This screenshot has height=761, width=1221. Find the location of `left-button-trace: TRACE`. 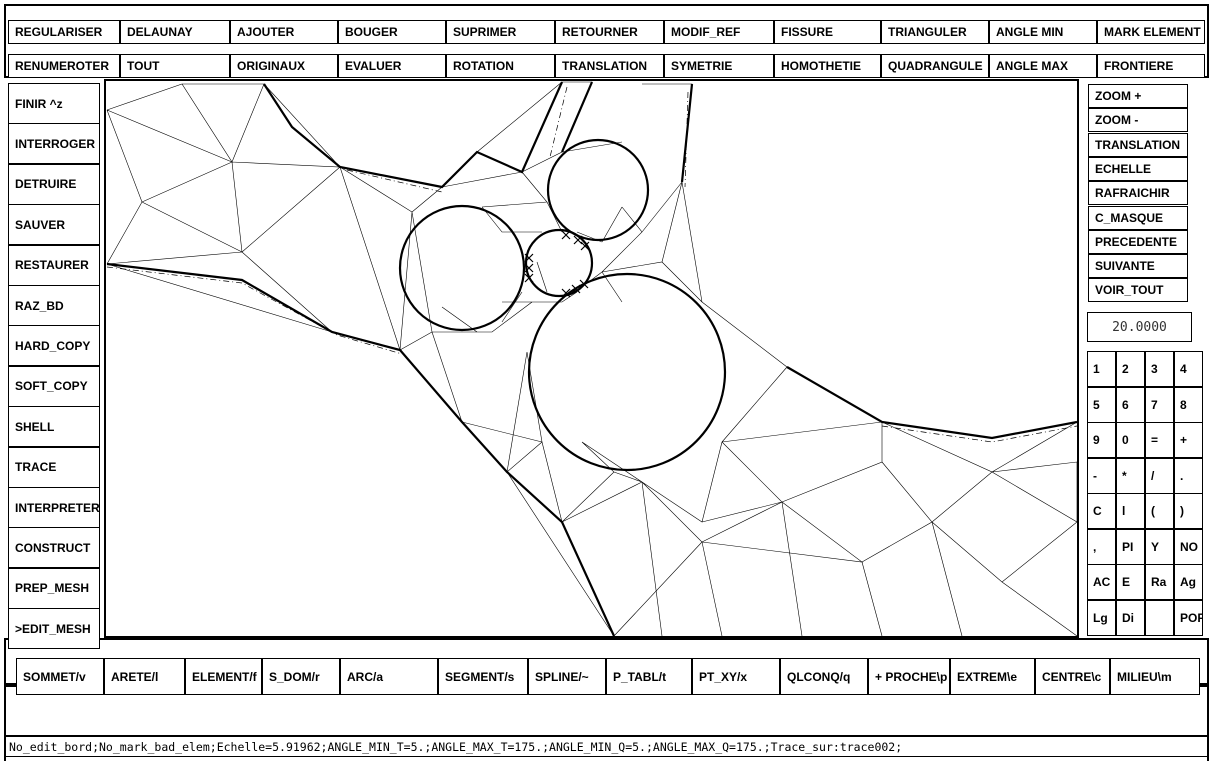

left-button-trace: TRACE is located at coordinates (54, 467).